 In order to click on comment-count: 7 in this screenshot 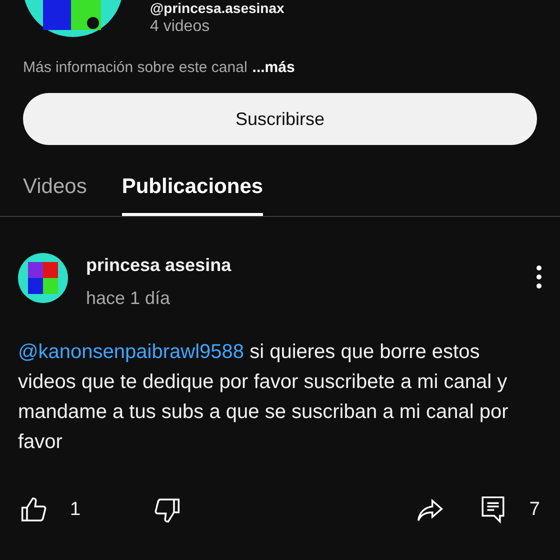, I will do `click(534, 510)`.